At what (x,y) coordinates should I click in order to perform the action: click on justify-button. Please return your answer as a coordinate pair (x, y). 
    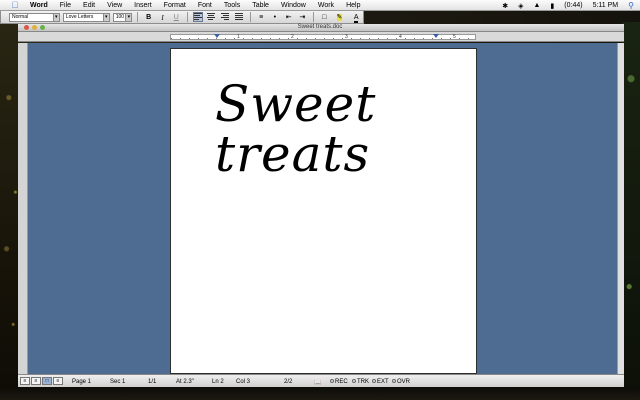
    Looking at the image, I should click on (239, 17).